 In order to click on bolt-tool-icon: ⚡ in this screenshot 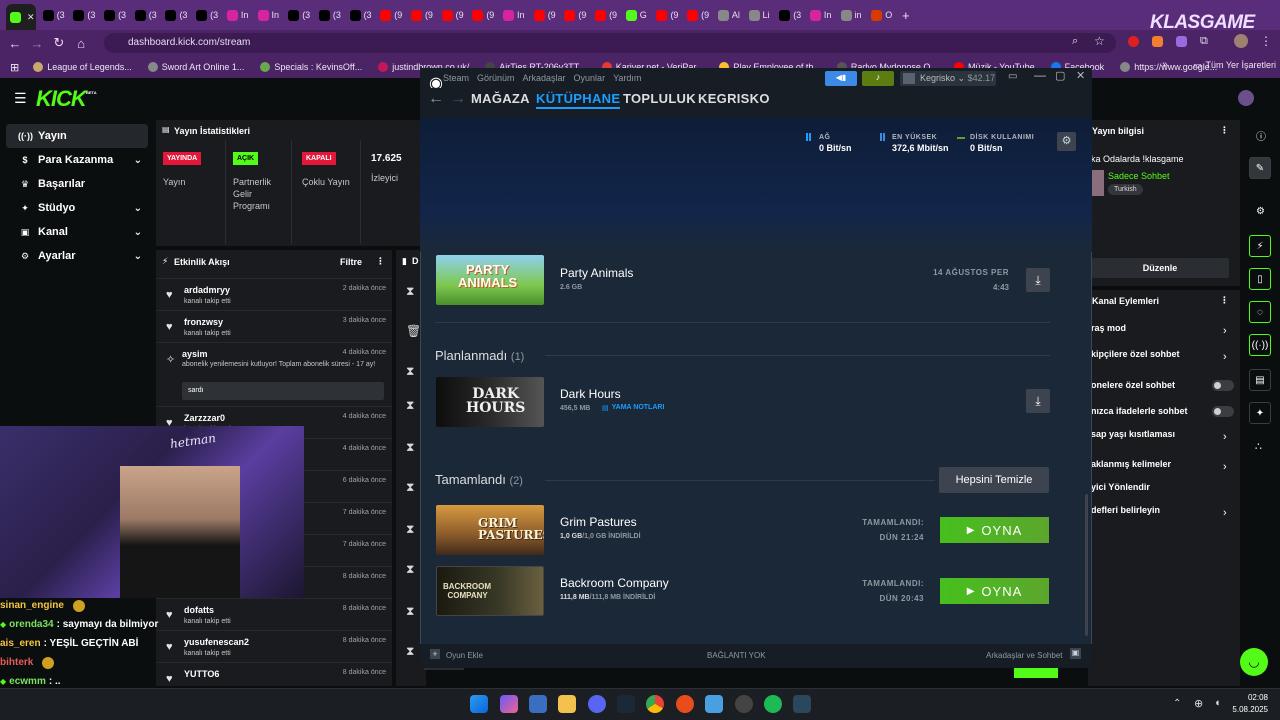, I will do `click(1260, 246)`.